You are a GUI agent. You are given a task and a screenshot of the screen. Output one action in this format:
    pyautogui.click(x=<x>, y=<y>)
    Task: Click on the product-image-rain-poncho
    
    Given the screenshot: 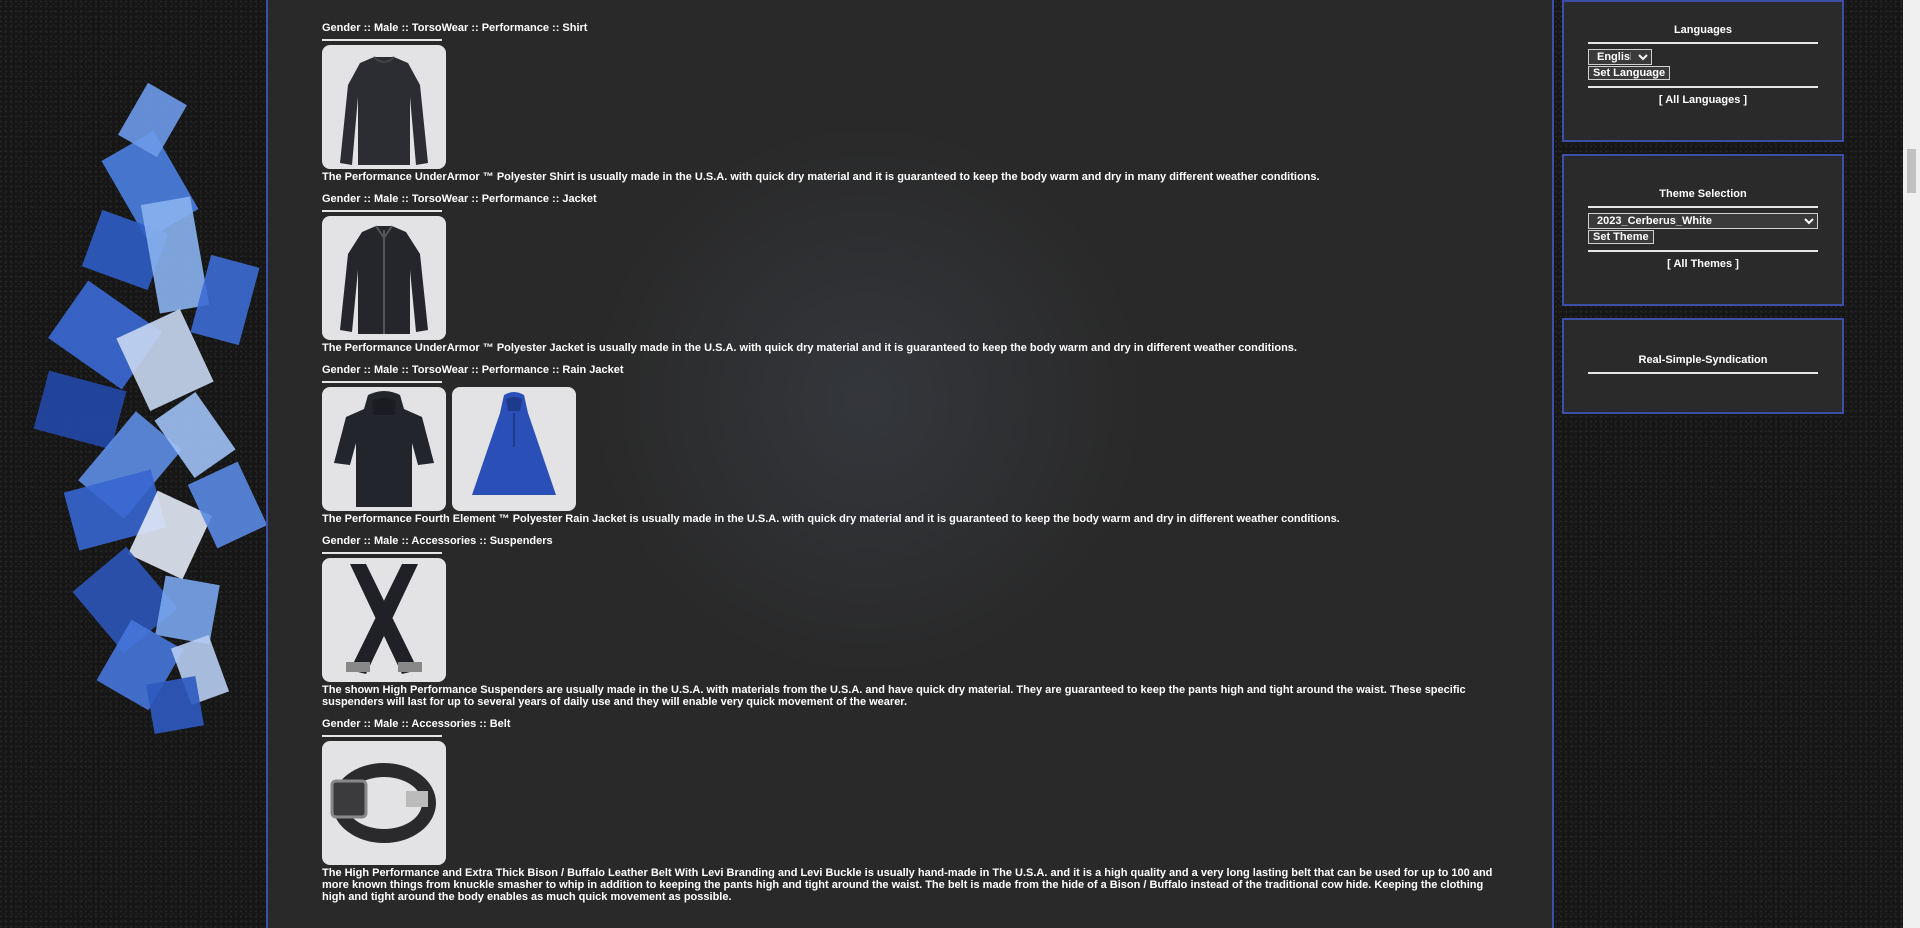 What is the action you would take?
    pyautogui.click(x=514, y=449)
    